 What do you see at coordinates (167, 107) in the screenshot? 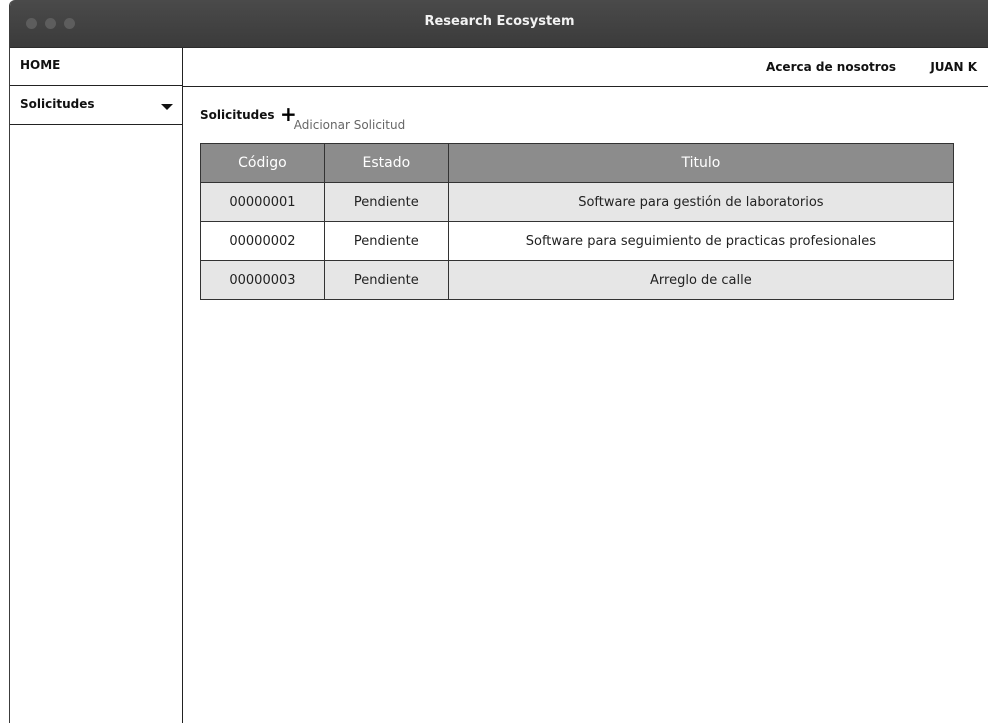
I see `caret-down-icon` at bounding box center [167, 107].